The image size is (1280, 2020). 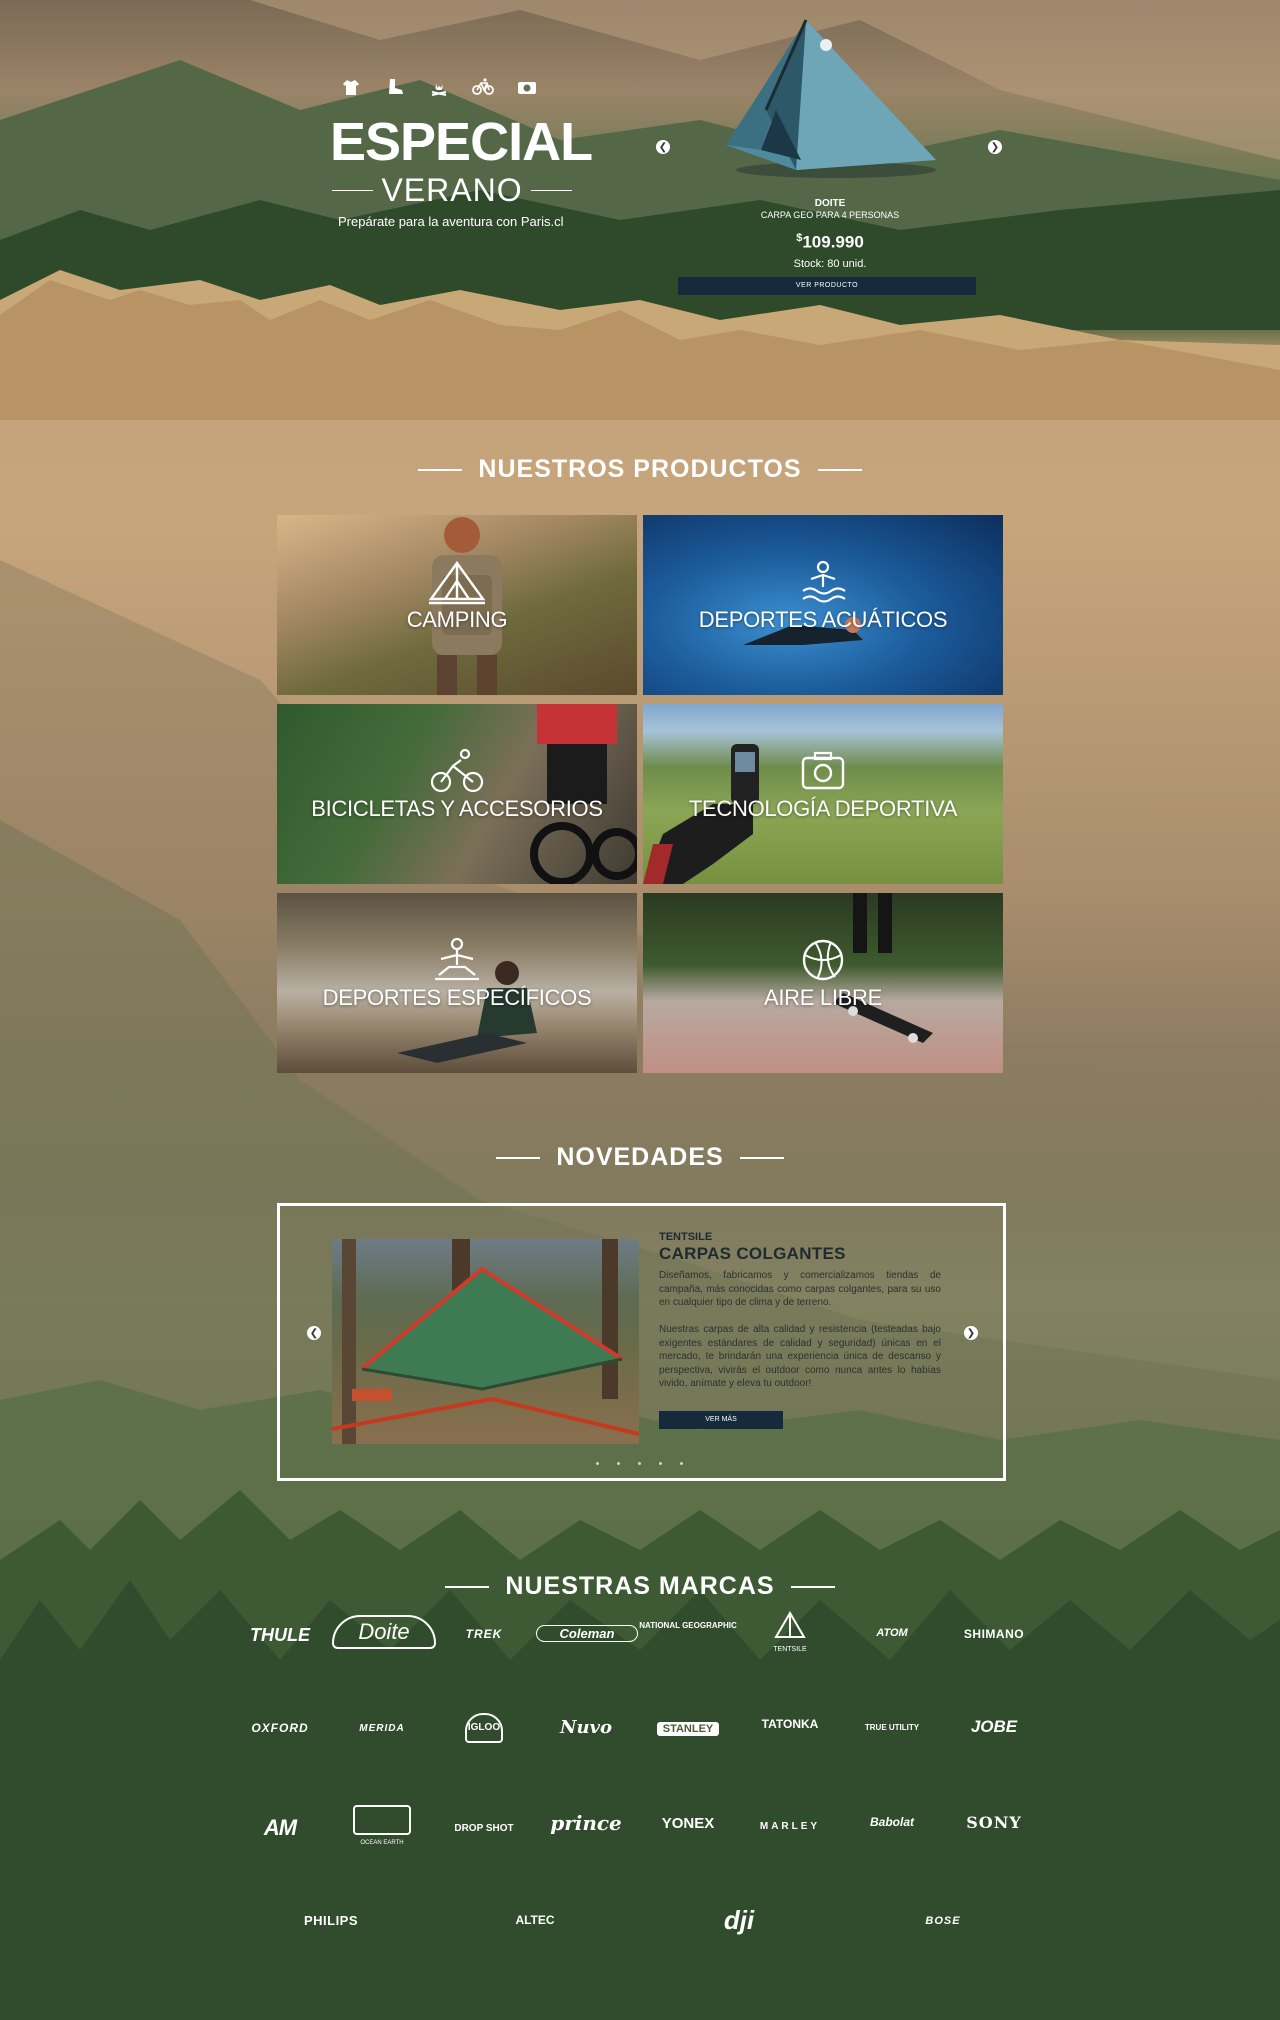 What do you see at coordinates (535, 1920) in the screenshot?
I see `brand-logo-altec: ALTEC` at bounding box center [535, 1920].